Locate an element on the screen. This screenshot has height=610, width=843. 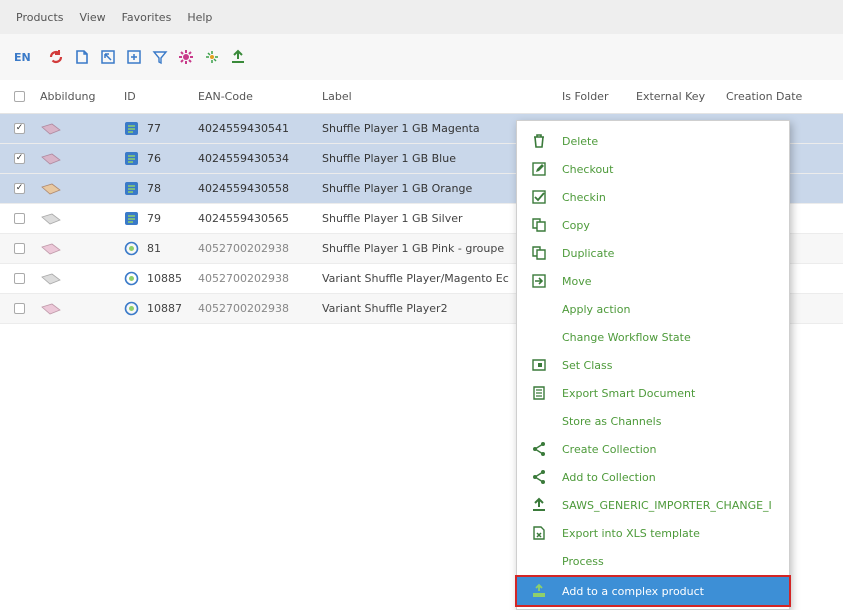
menu-item-label: Store as Channels is located at coordinates (612, 421).